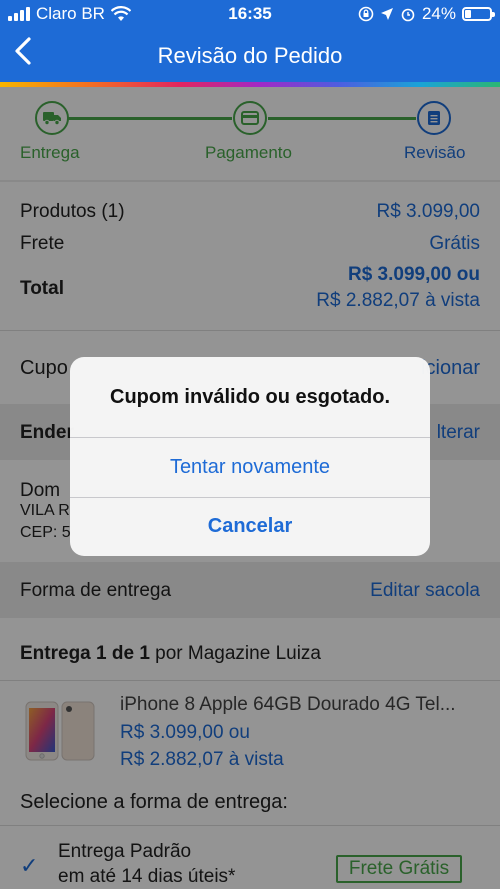 The width and height of the screenshot is (500, 889). Describe the element at coordinates (250, 397) in the screenshot. I see `alert-message: Cupom inválido ou esgotado.` at that location.